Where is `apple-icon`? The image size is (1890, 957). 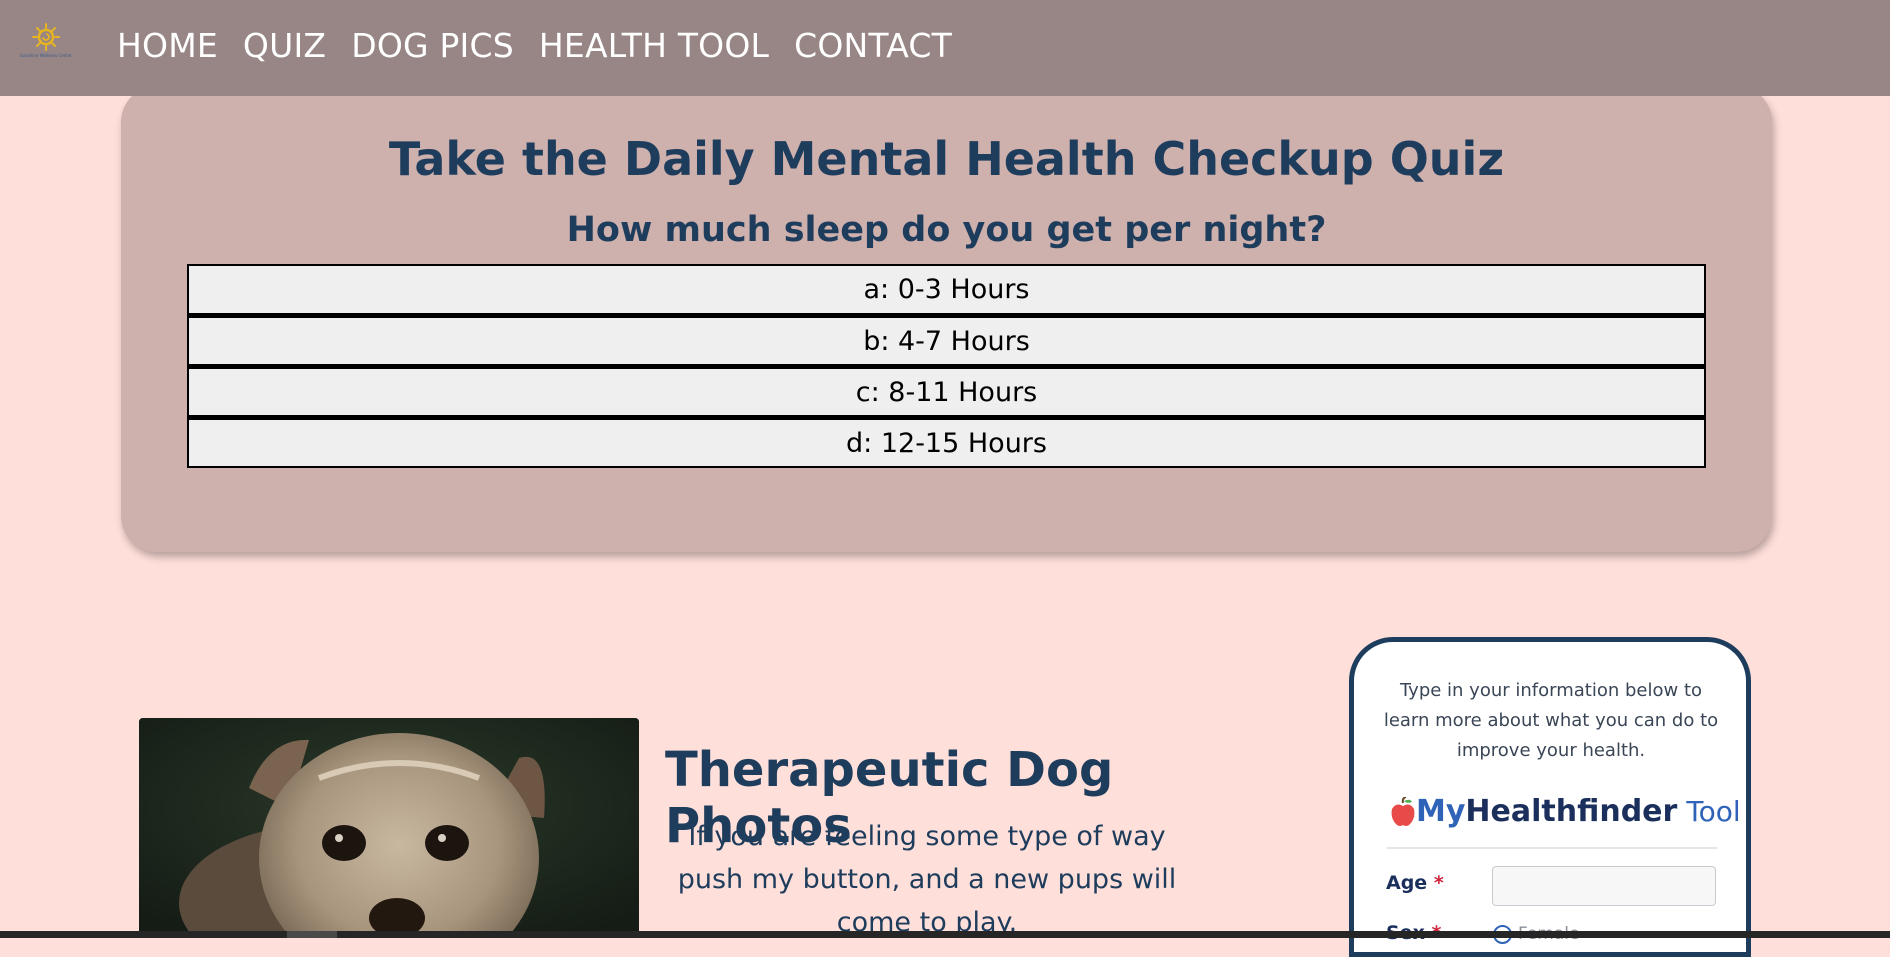
apple-icon is located at coordinates (1403, 811).